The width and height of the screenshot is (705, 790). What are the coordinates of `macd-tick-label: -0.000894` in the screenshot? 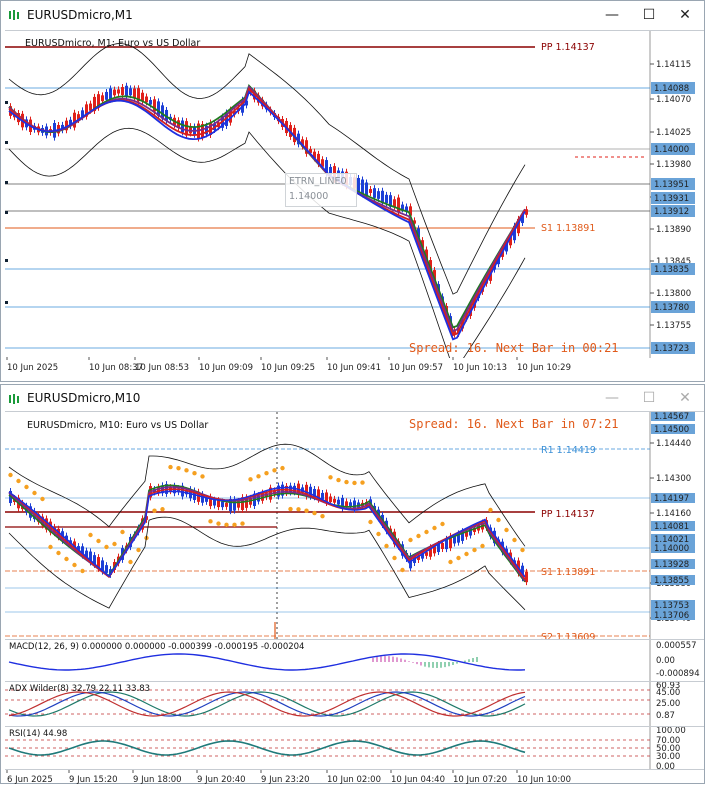 It's located at (678, 674).